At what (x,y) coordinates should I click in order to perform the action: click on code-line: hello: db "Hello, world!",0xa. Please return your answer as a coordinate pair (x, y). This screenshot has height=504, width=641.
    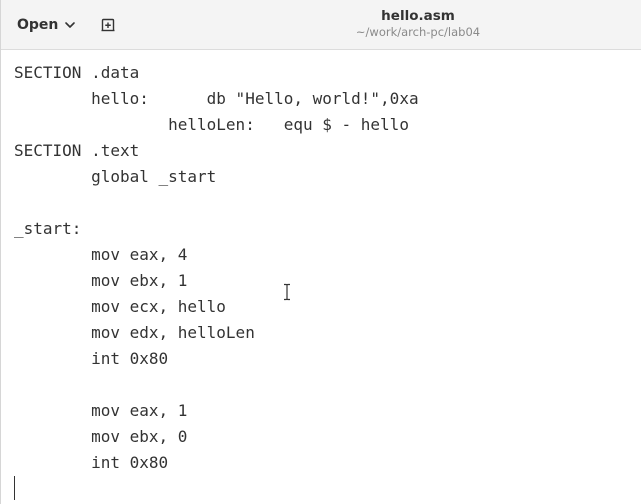
    Looking at the image, I should click on (216, 98).